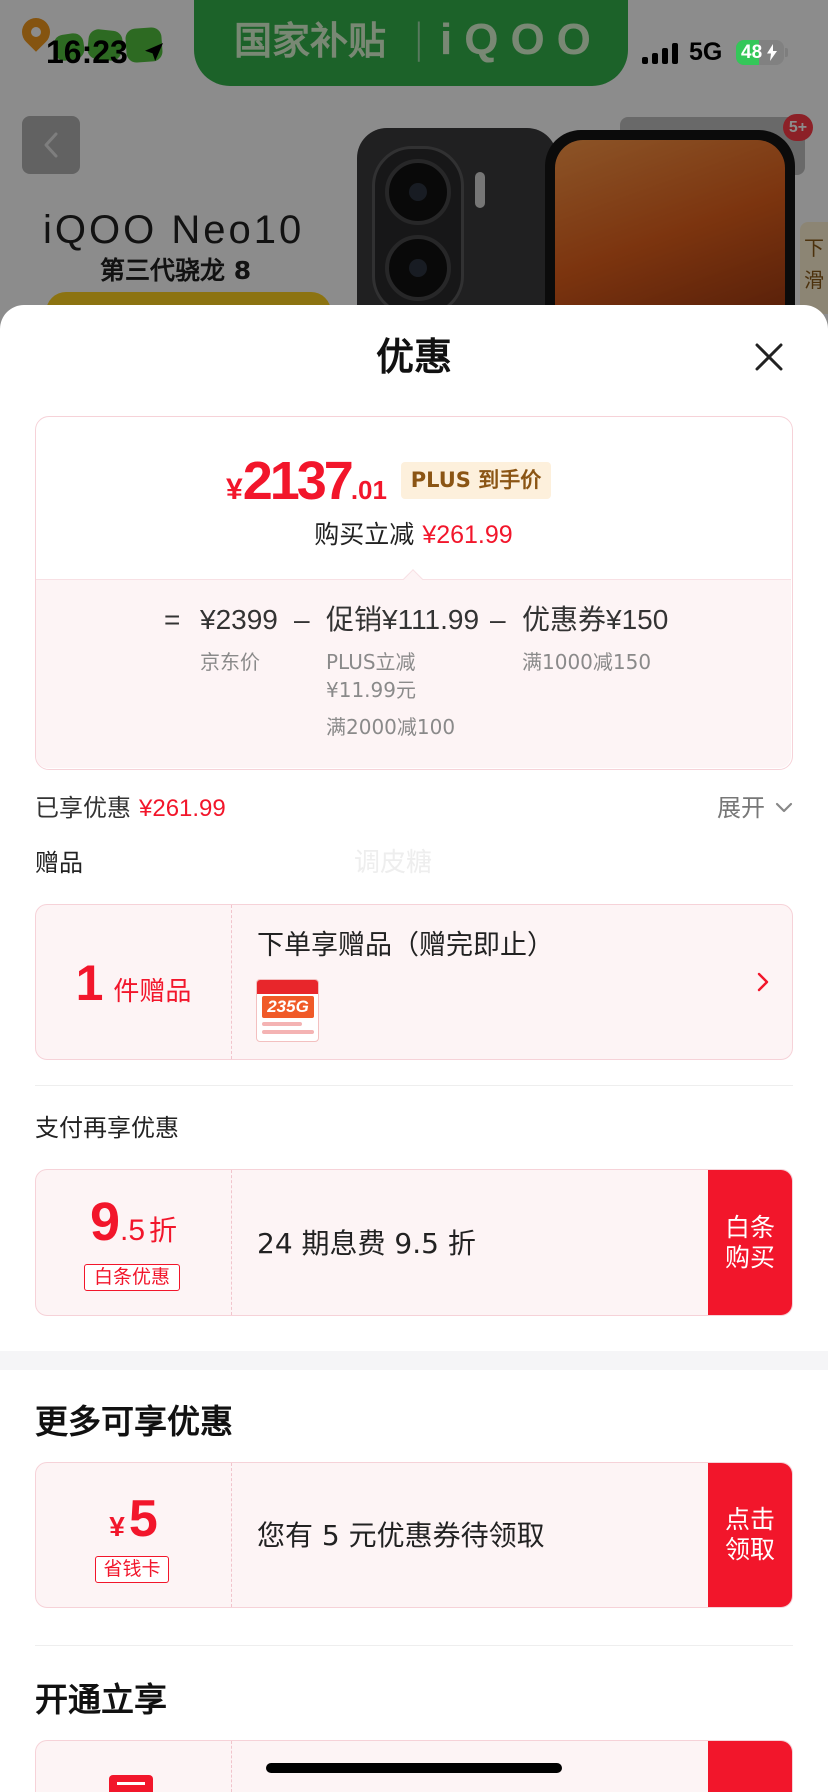 This screenshot has width=828, height=1792. I want to click on gift-count: 1, so click(89, 983).